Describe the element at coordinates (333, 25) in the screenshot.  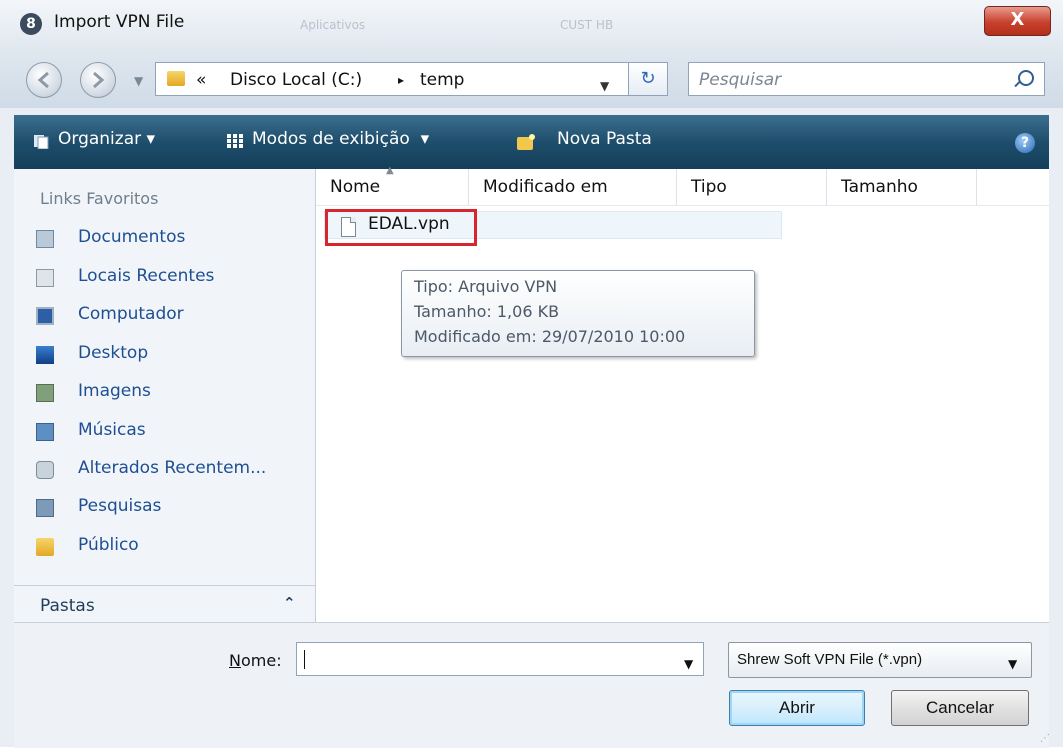
I see `background-title: Aplicativos` at that location.